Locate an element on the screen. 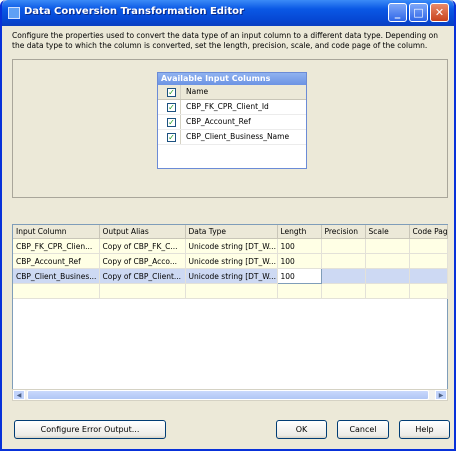 This screenshot has width=460, height=451. column-name: CBP_Client_Business_Name is located at coordinates (238, 136).